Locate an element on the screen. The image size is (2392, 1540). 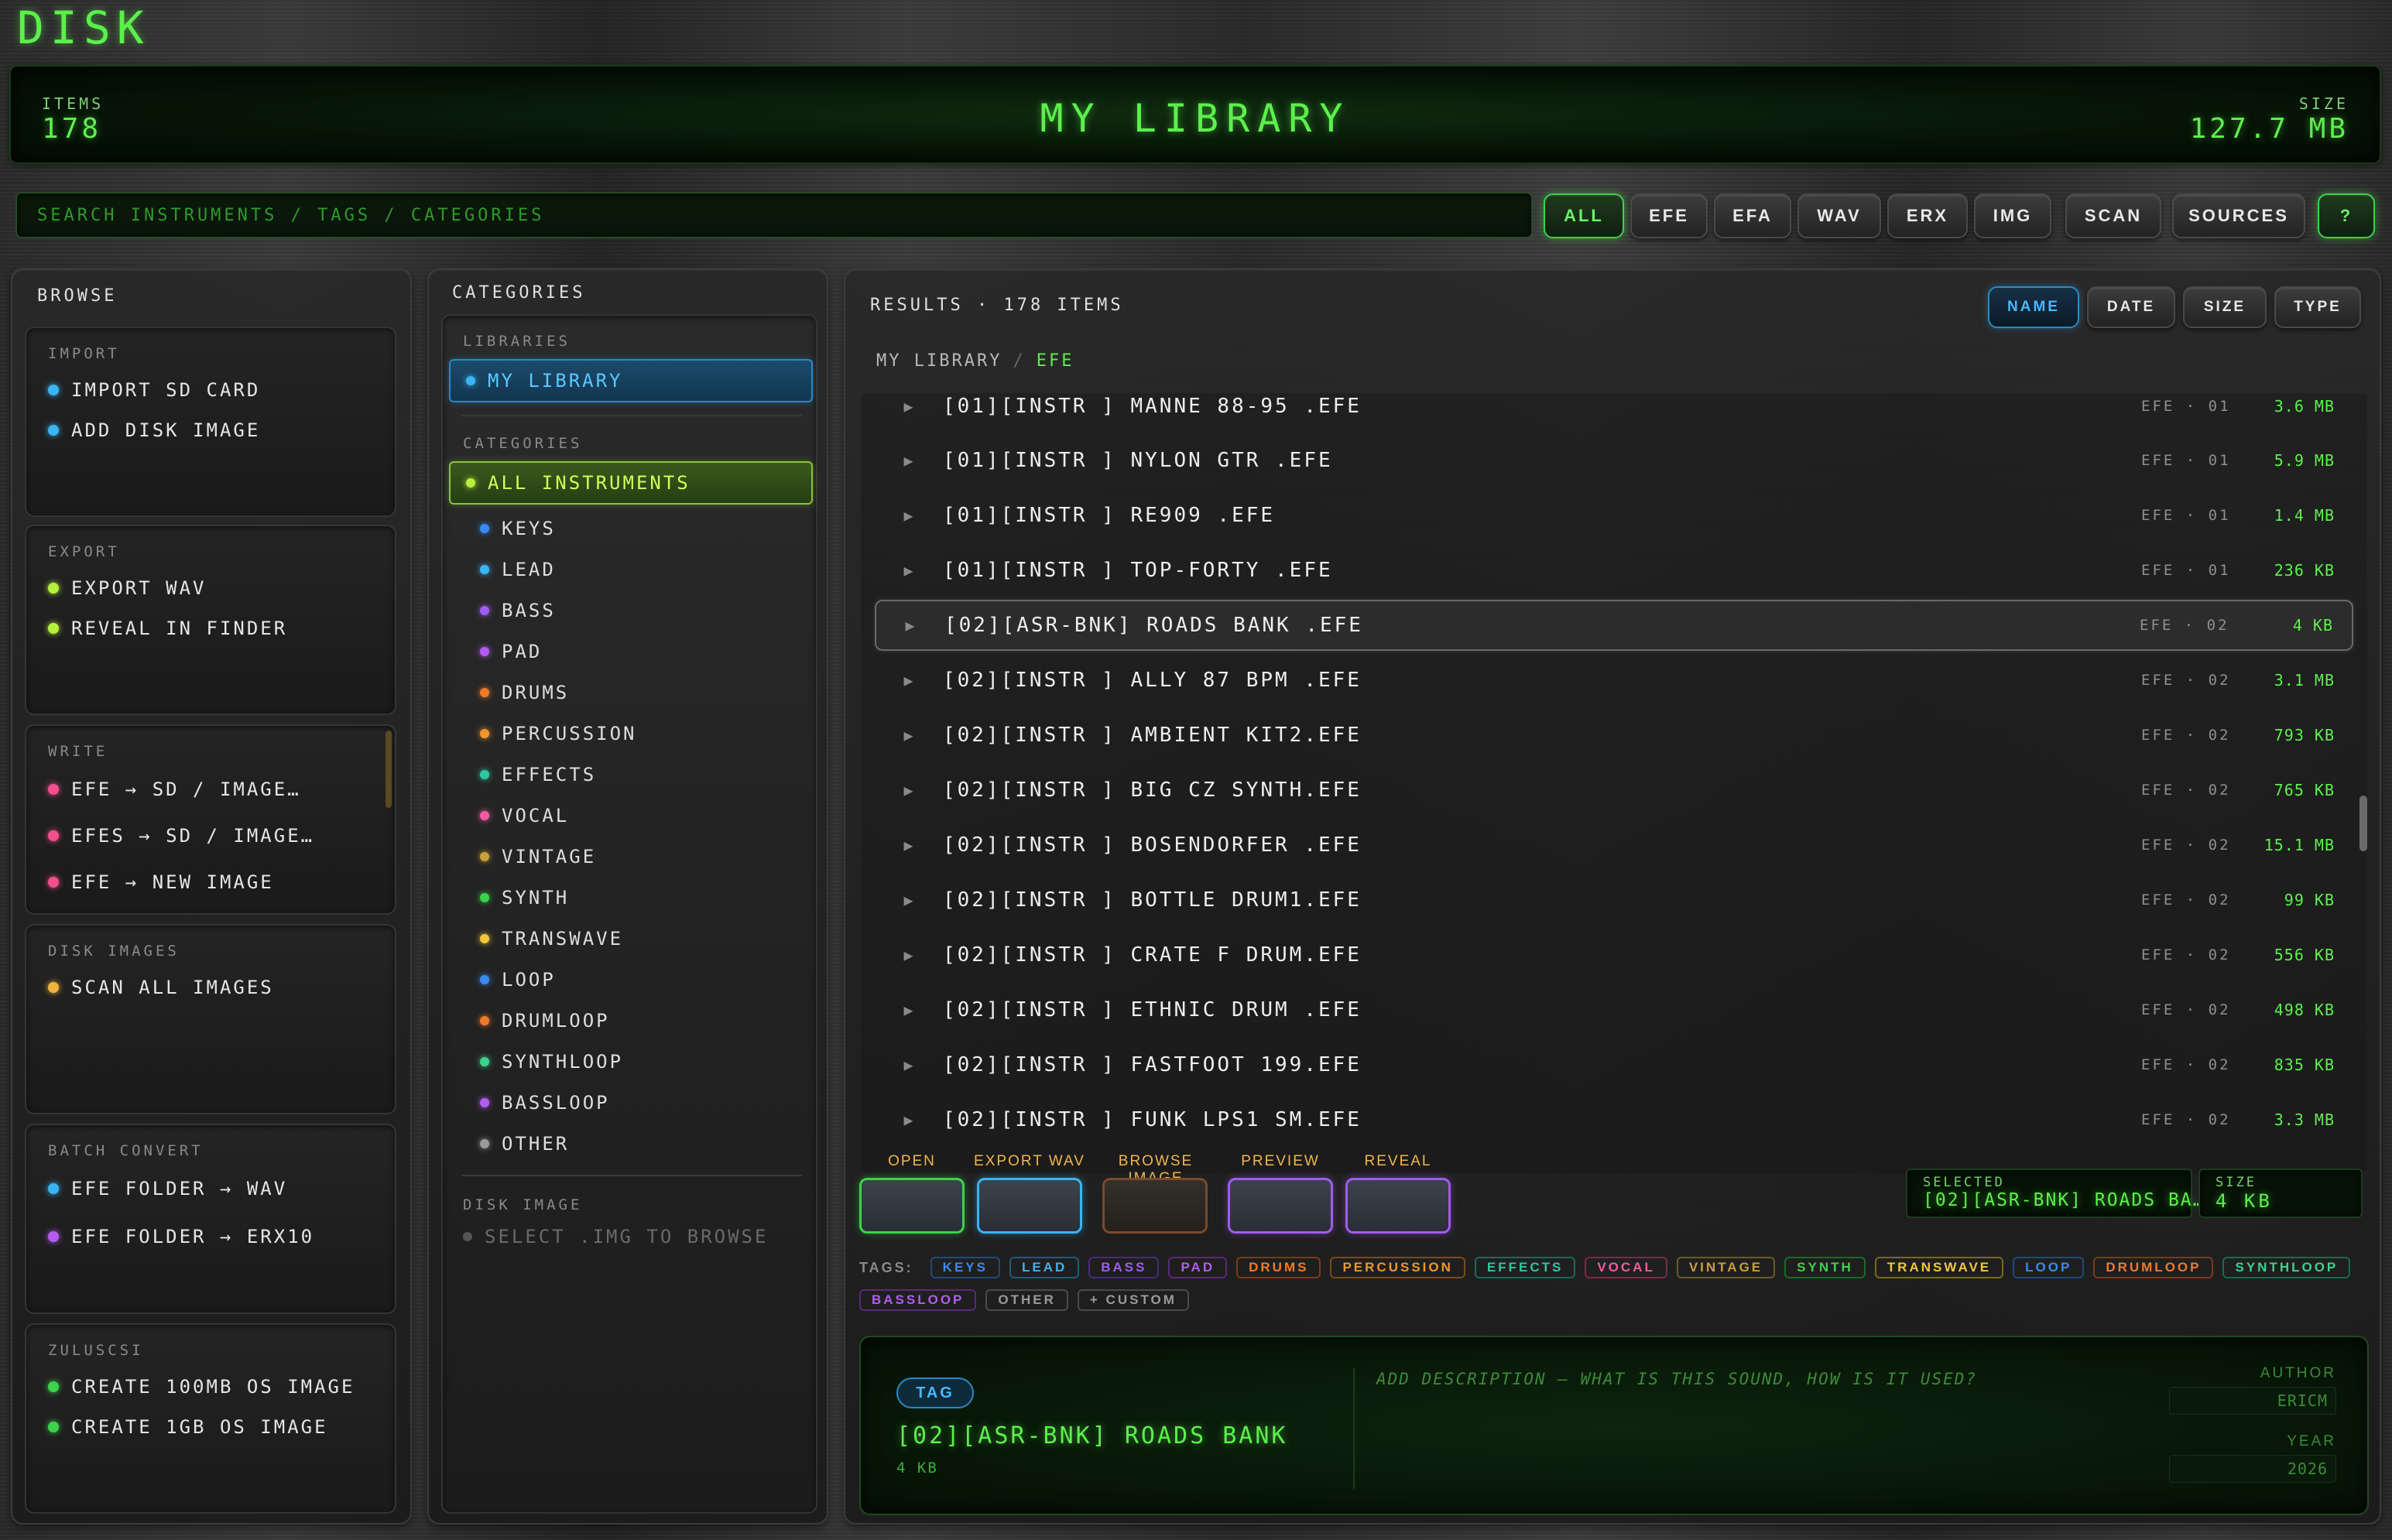
tag-vintage: VINTAGE is located at coordinates (1726, 1267).